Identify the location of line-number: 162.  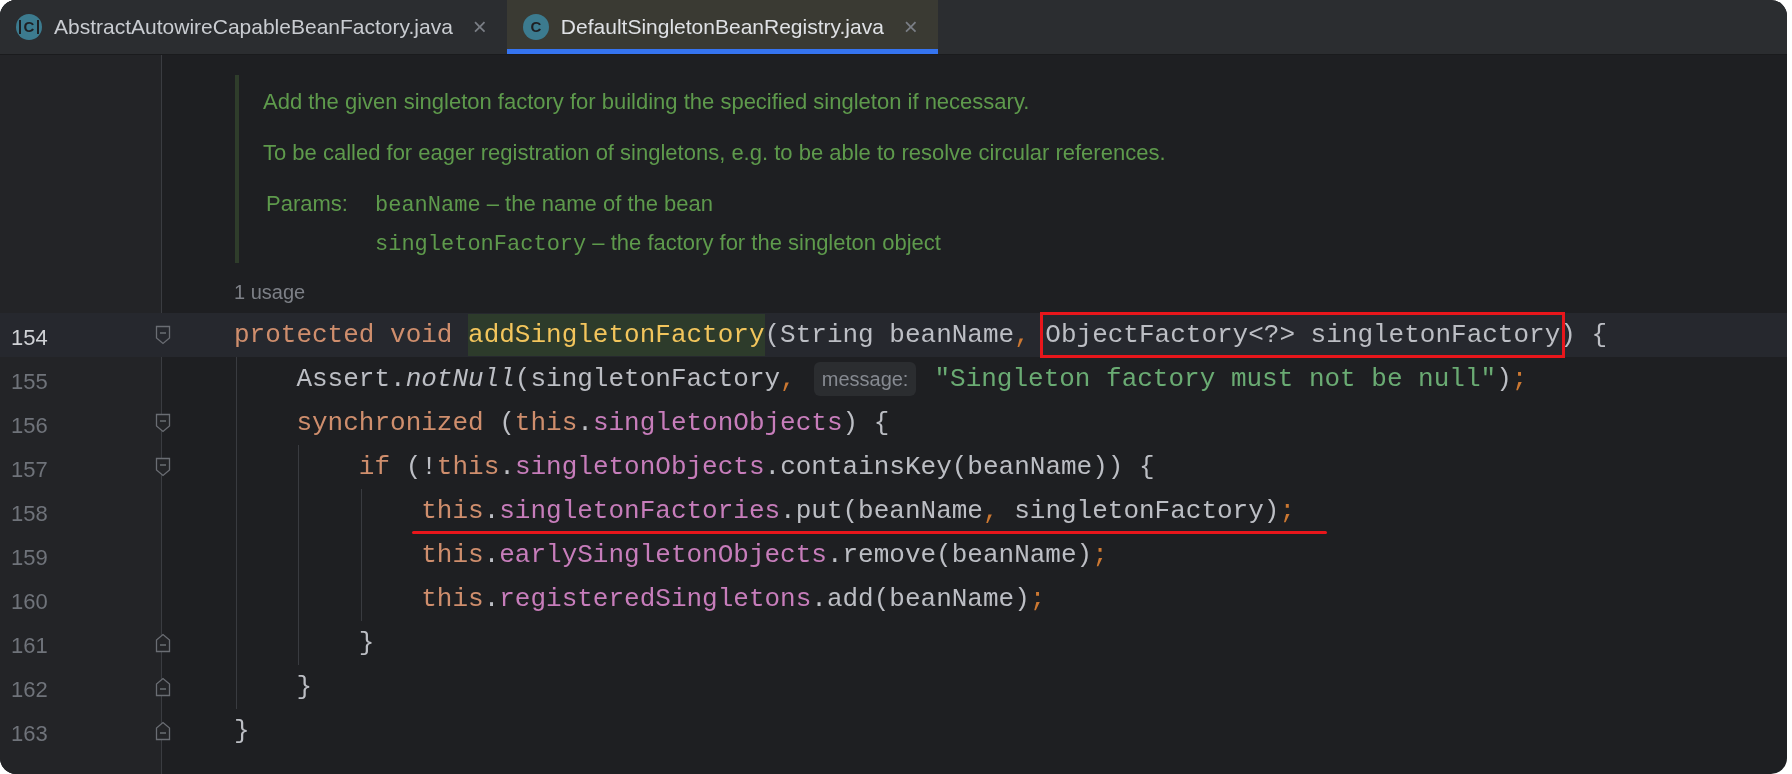
(29, 690).